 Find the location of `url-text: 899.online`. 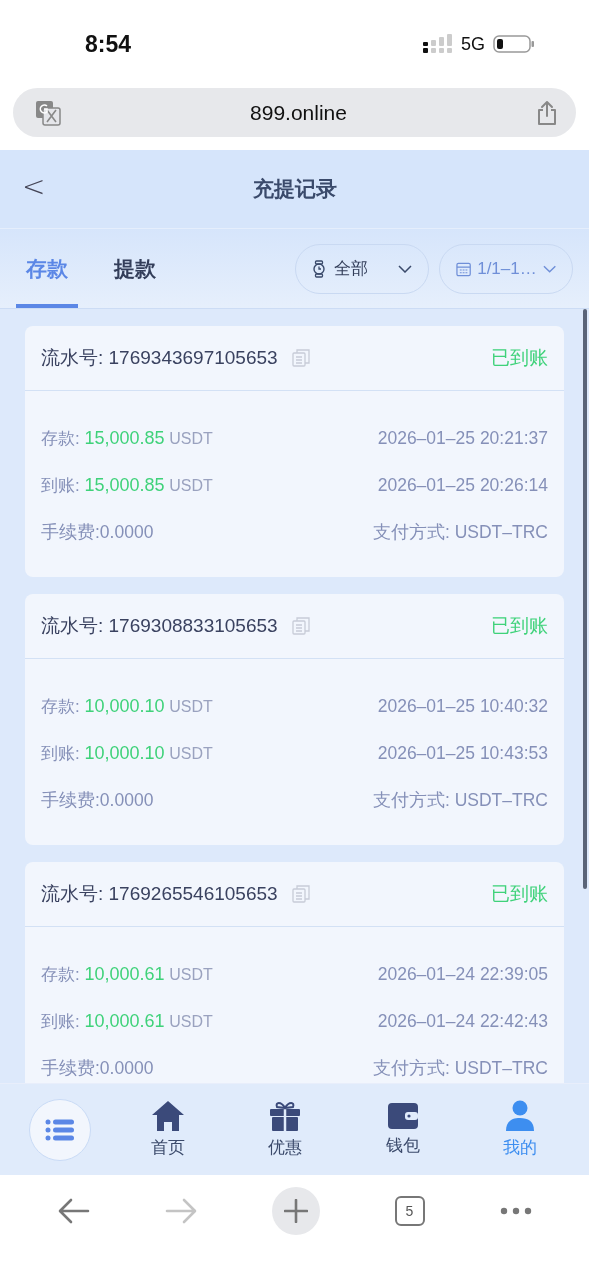

url-text: 899.online is located at coordinates (298, 112).